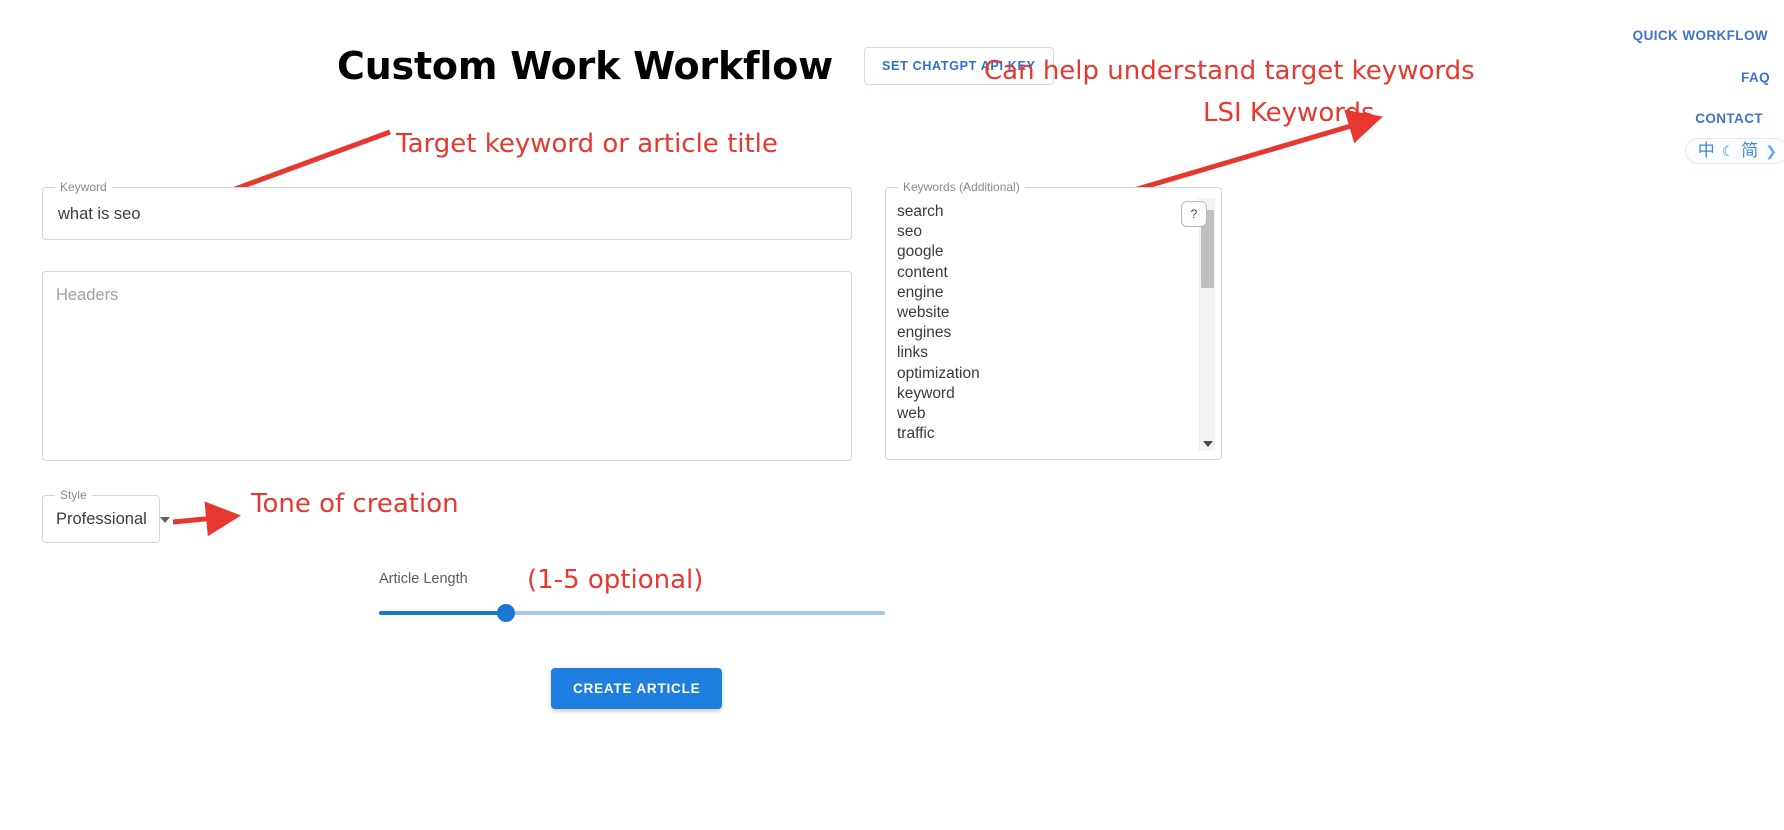  Describe the element at coordinates (632, 613) in the screenshot. I see `article-length-slider` at that location.